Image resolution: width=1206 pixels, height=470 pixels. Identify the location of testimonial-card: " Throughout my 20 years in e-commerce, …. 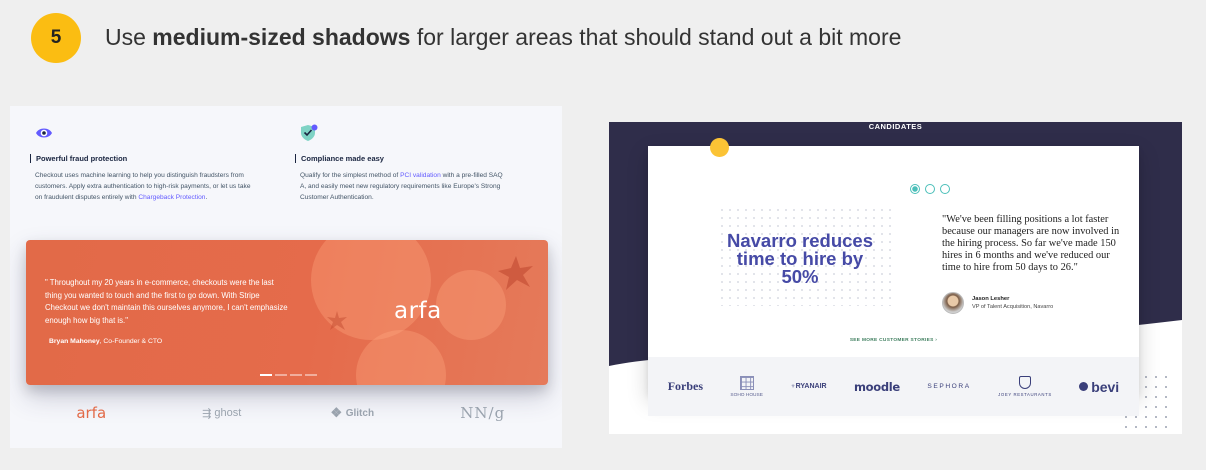
(287, 312).